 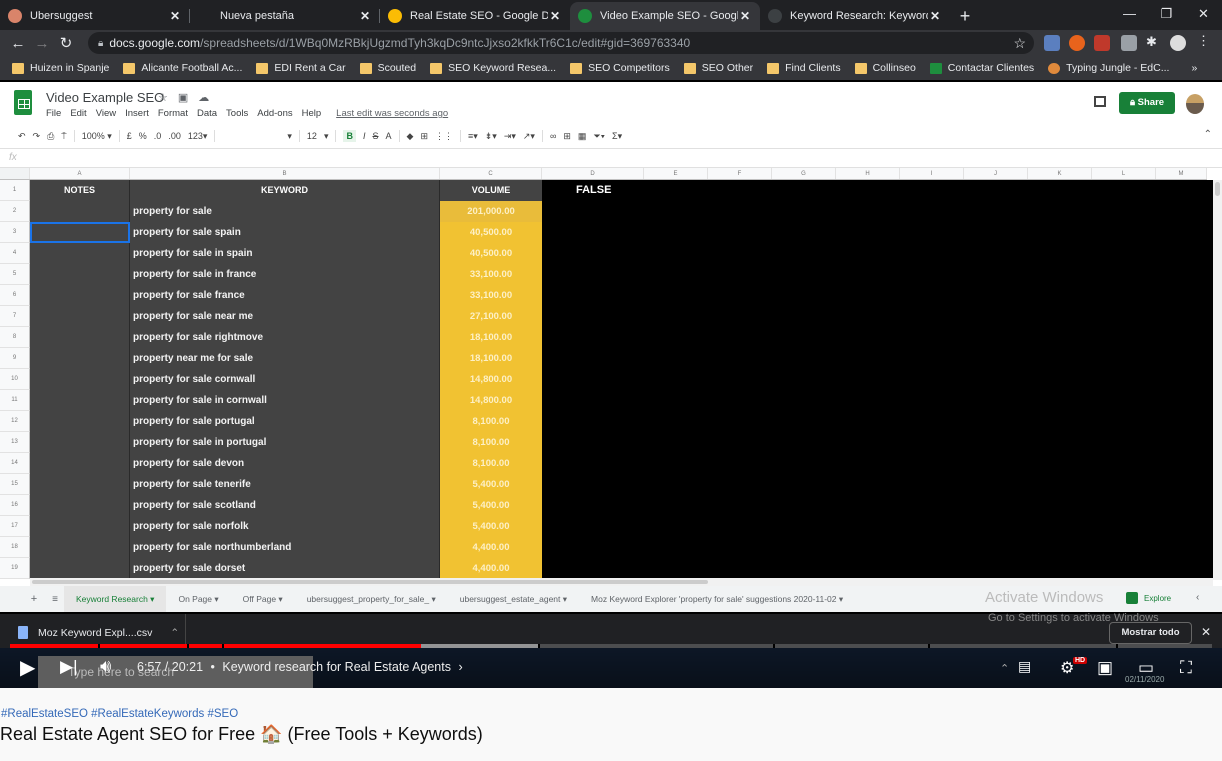 I want to click on fullscreen-icon: ⛶, so click(x=1186, y=668).